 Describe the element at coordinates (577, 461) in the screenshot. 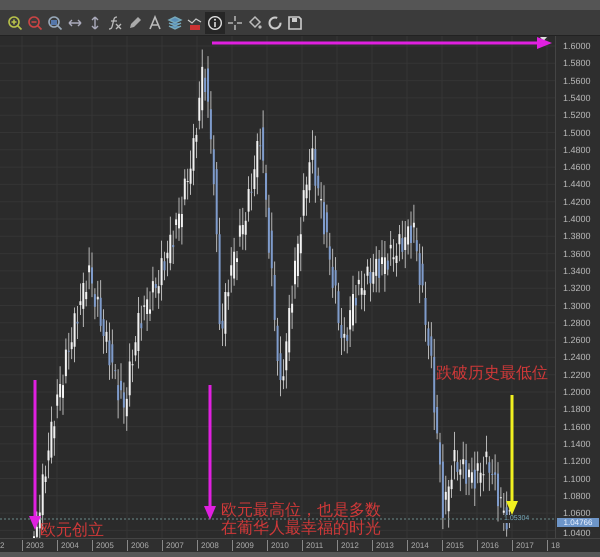

I see `axis-label: 1.1200` at that location.